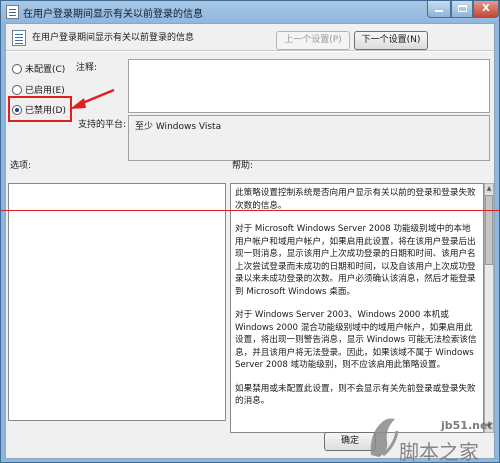 The image size is (500, 463). Describe the element at coordinates (309, 138) in the screenshot. I see `supported-platform-field: 至少 Windows Vista` at that location.